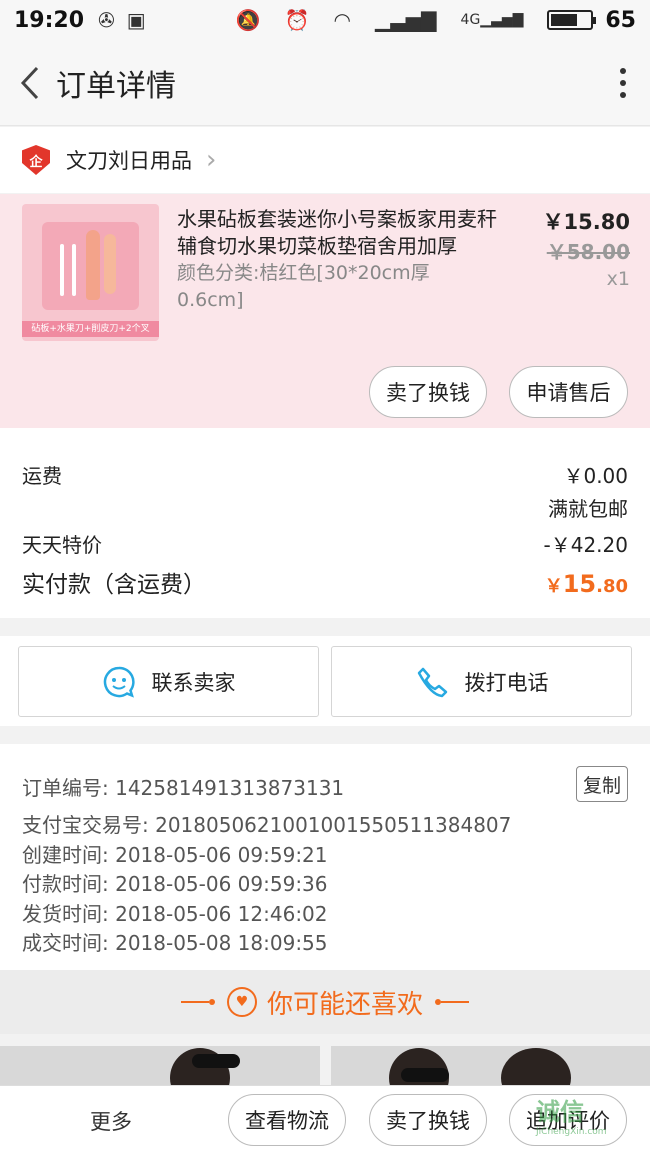 The image size is (650, 1155). I want to click on wifi-icon: ◠, so click(342, 20).